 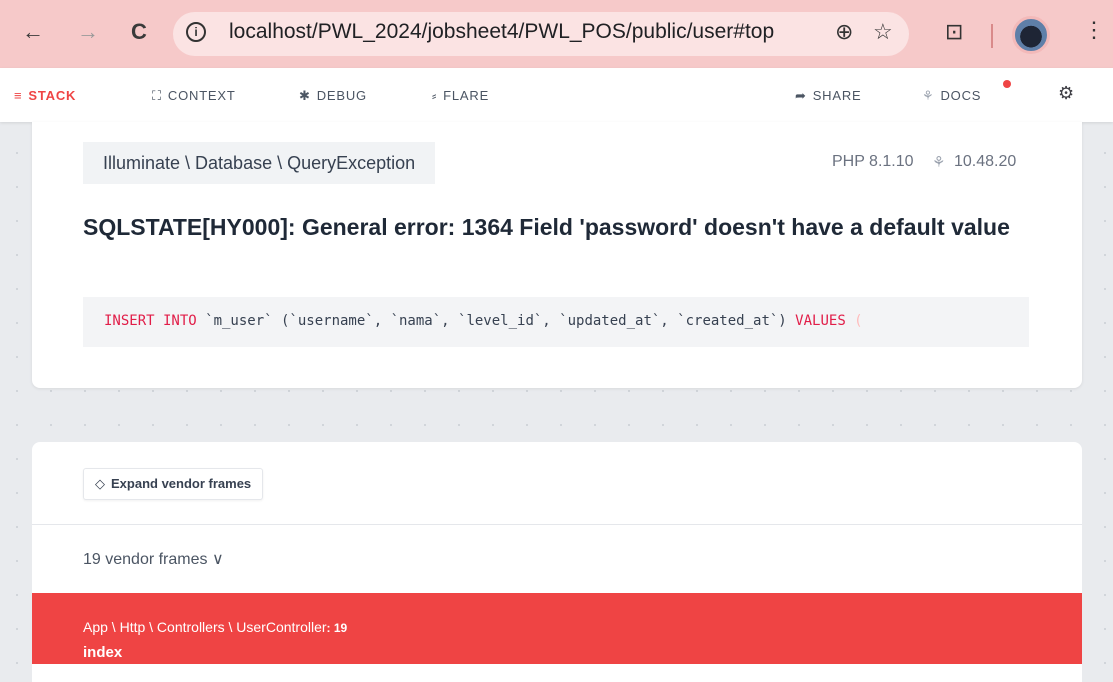 I want to click on flare-icon: ⸗, so click(x=435, y=95).